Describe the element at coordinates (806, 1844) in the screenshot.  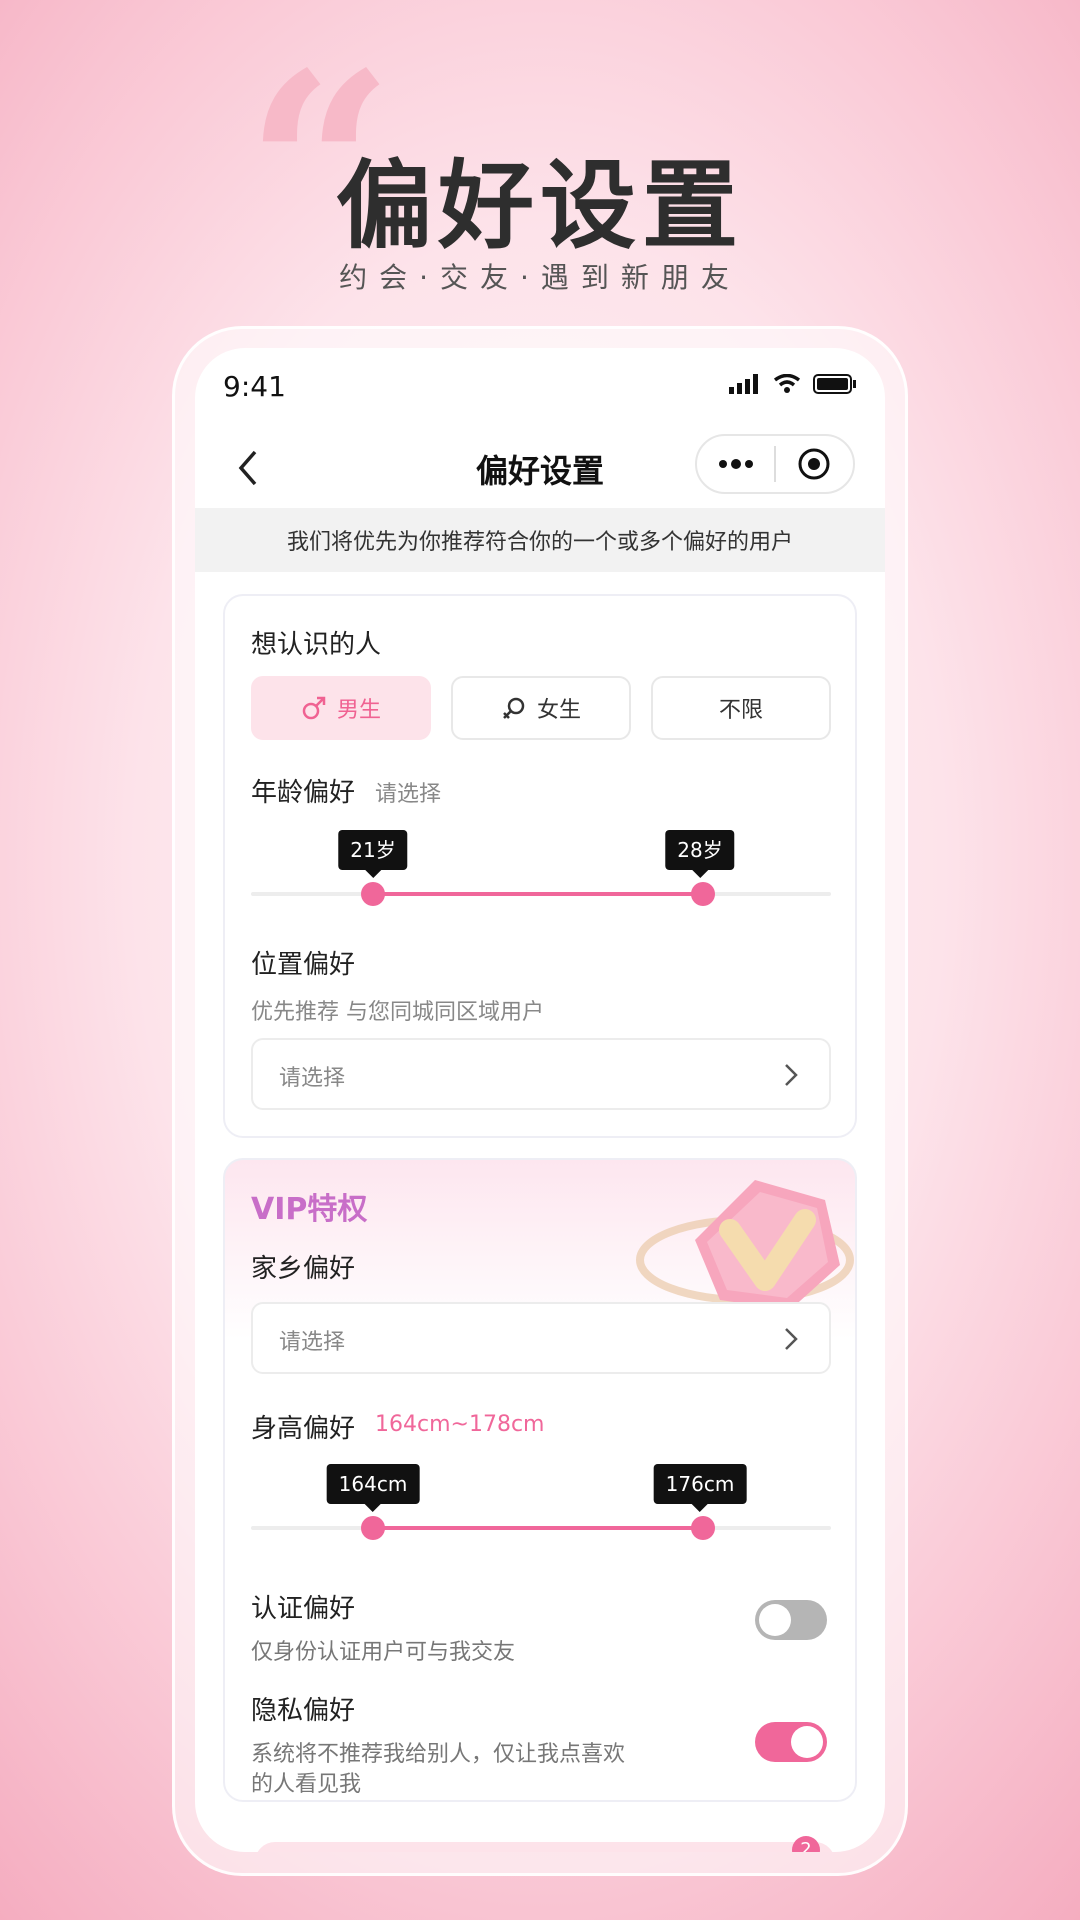
I see `notification-badge: 2` at that location.